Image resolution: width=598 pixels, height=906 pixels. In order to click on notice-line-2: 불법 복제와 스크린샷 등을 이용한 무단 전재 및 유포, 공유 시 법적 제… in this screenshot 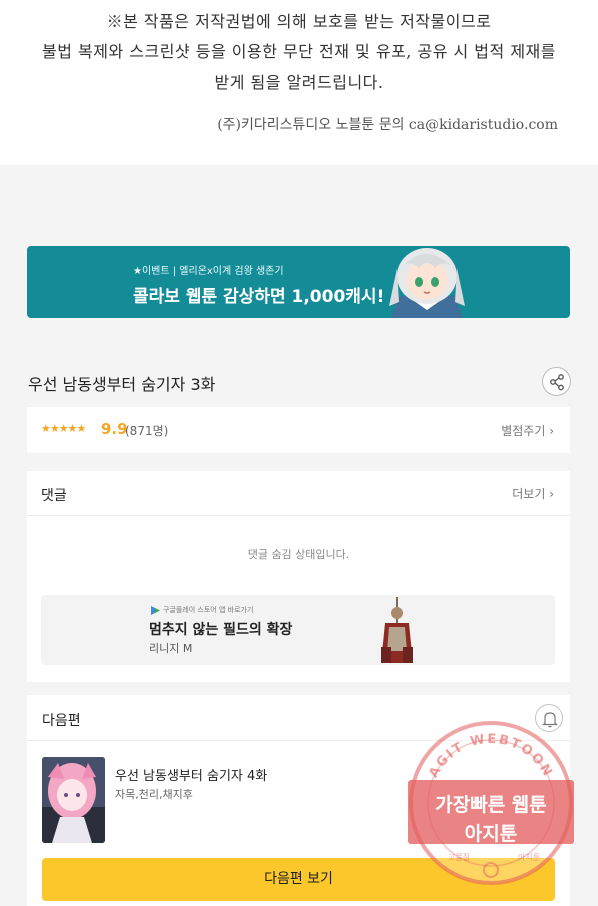, I will do `click(299, 51)`.